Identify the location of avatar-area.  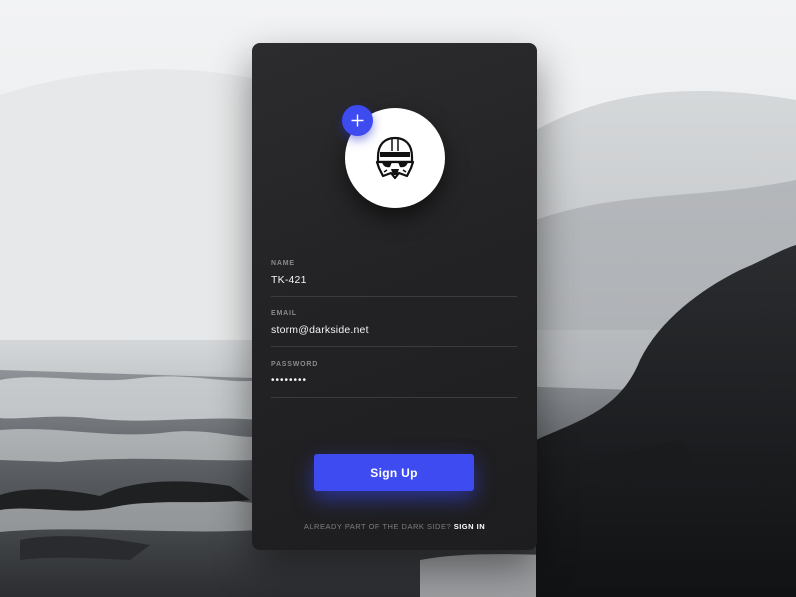
(393, 156).